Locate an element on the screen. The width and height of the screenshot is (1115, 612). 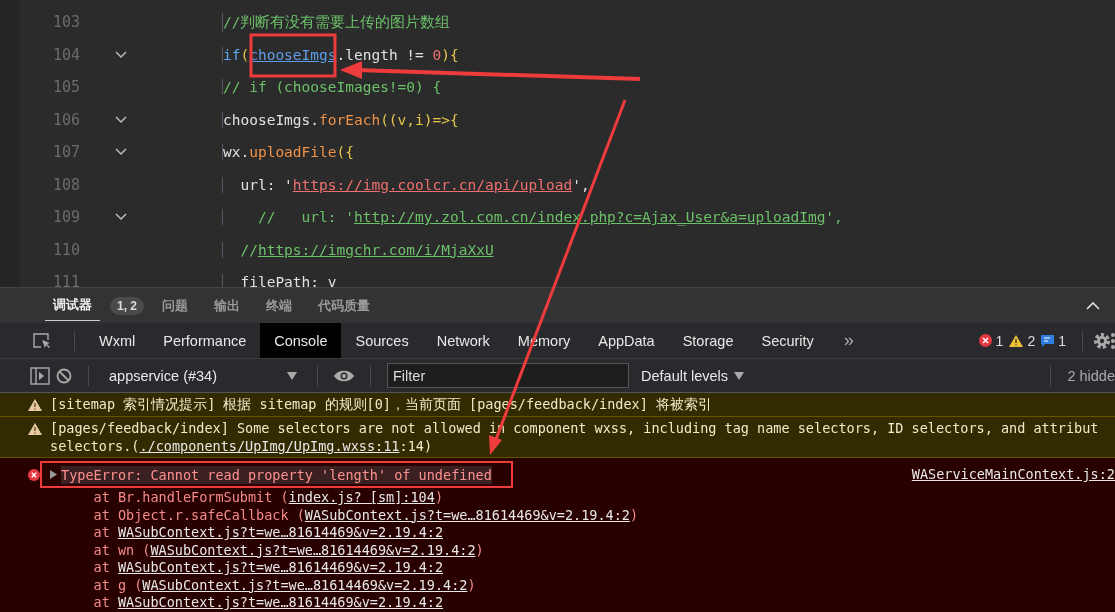
message-text: at Br.handleFormSubmit (index.js? [sm]:104) is located at coordinates (268, 498).